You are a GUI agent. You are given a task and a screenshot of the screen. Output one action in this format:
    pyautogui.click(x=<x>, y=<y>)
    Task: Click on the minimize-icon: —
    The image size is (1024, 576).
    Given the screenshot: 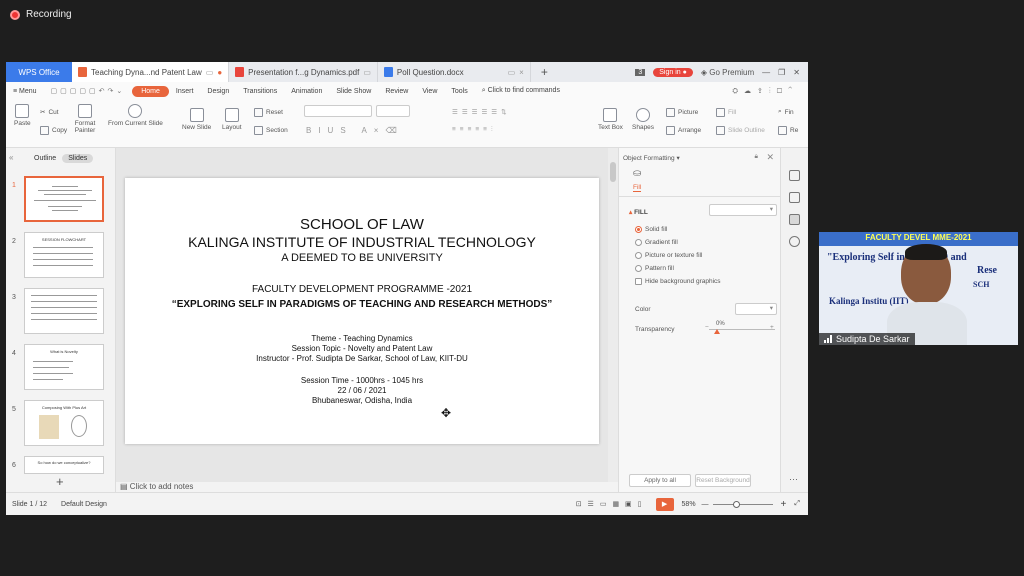 What is the action you would take?
    pyautogui.click(x=766, y=72)
    